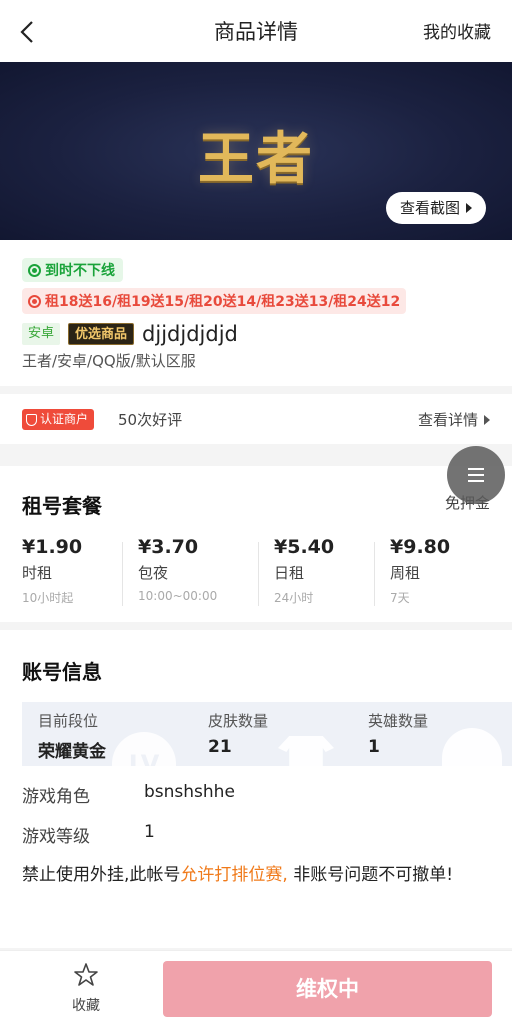 The image size is (512, 1024). What do you see at coordinates (62, 506) in the screenshot?
I see `plans-title: 租号套餐` at bounding box center [62, 506].